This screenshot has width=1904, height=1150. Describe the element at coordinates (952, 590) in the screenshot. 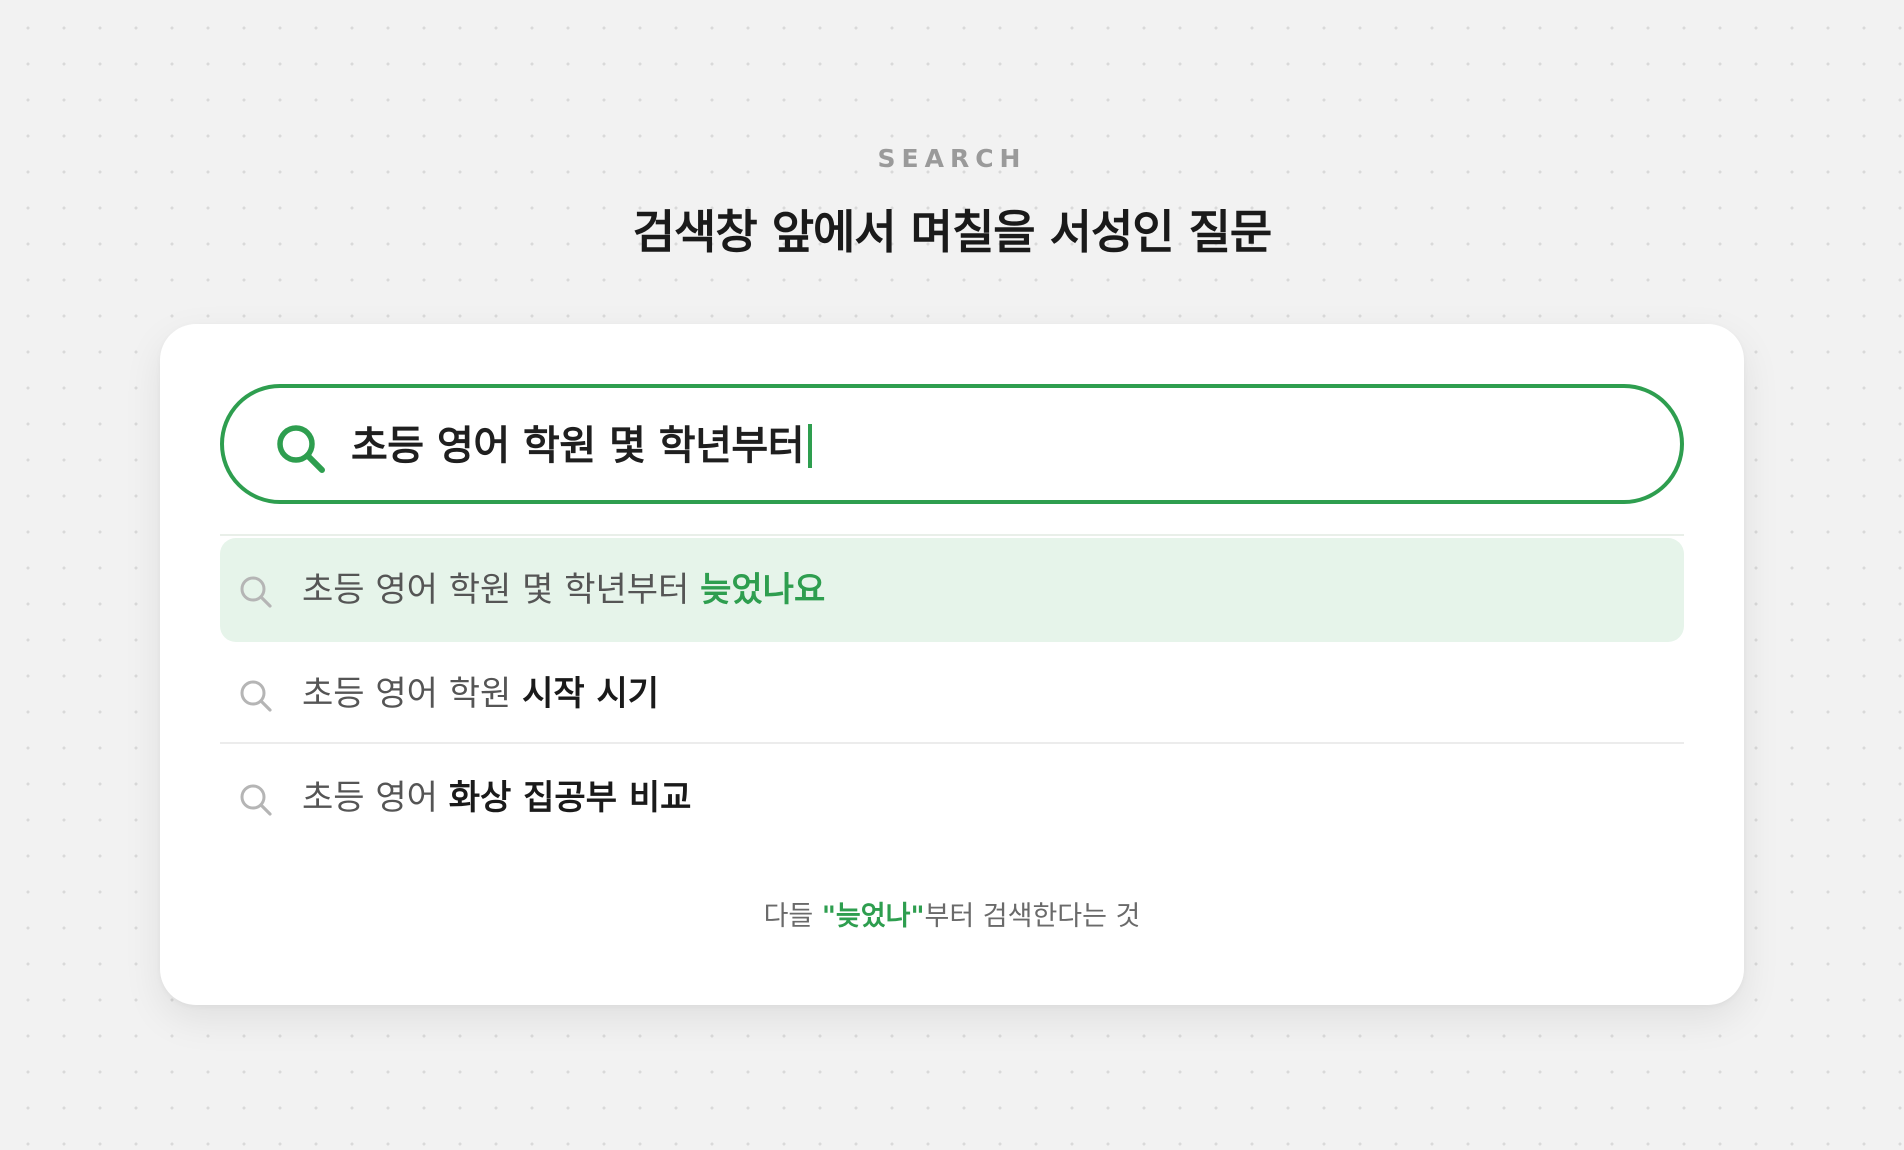

I see `suggestion-item: 초등 영어 학원 몇 학년부터 늦었나요` at that location.